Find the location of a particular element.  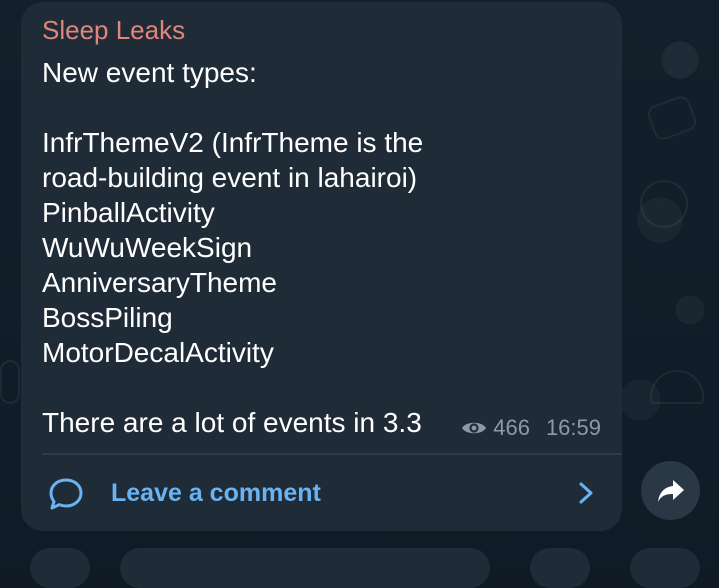

eye-icon is located at coordinates (474, 428).